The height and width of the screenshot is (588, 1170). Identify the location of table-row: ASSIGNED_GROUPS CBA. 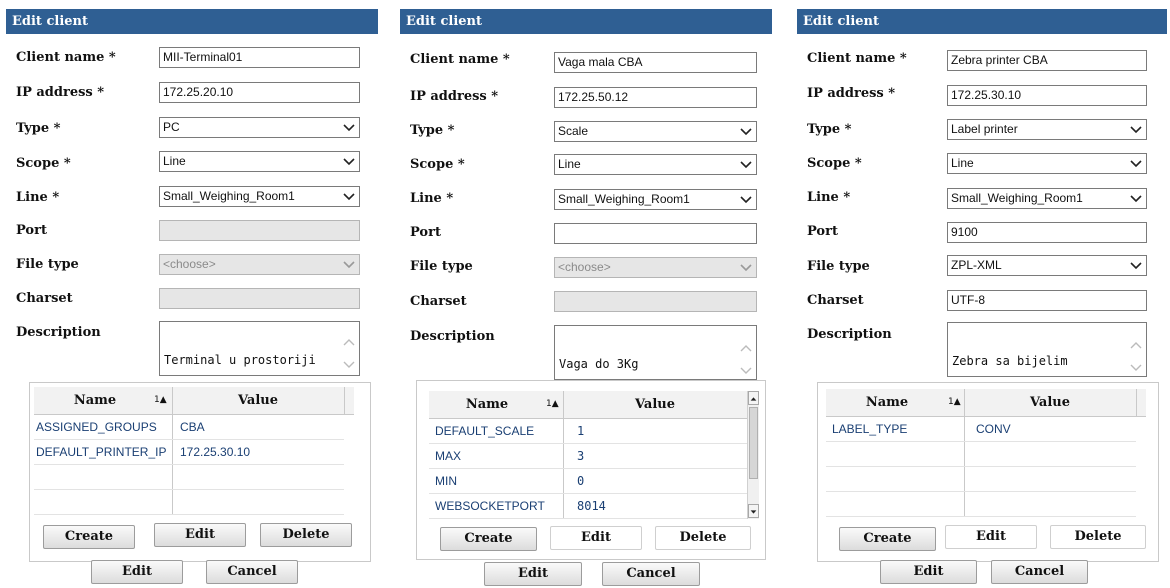
(189, 427).